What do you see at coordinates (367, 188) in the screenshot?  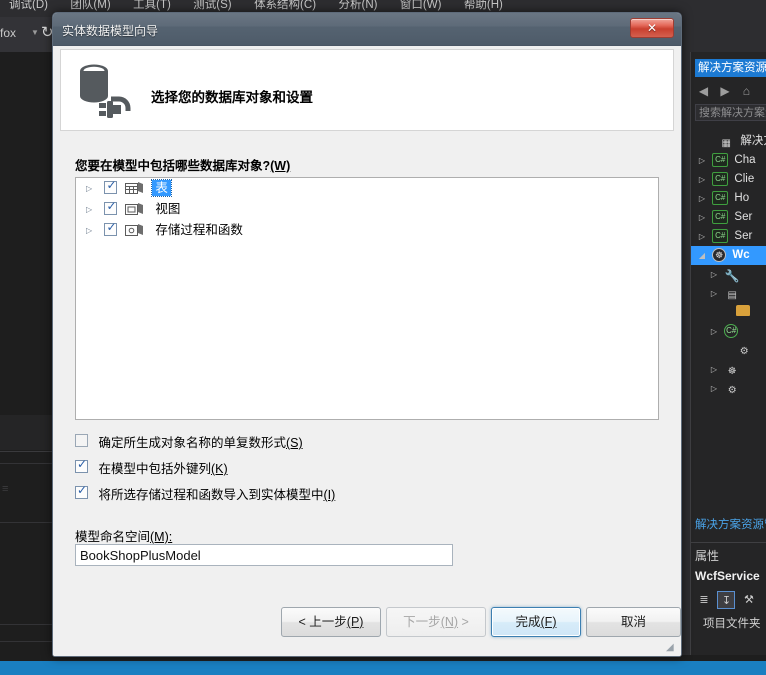 I see `tree-row-tables: ▷ ✓ 表` at bounding box center [367, 188].